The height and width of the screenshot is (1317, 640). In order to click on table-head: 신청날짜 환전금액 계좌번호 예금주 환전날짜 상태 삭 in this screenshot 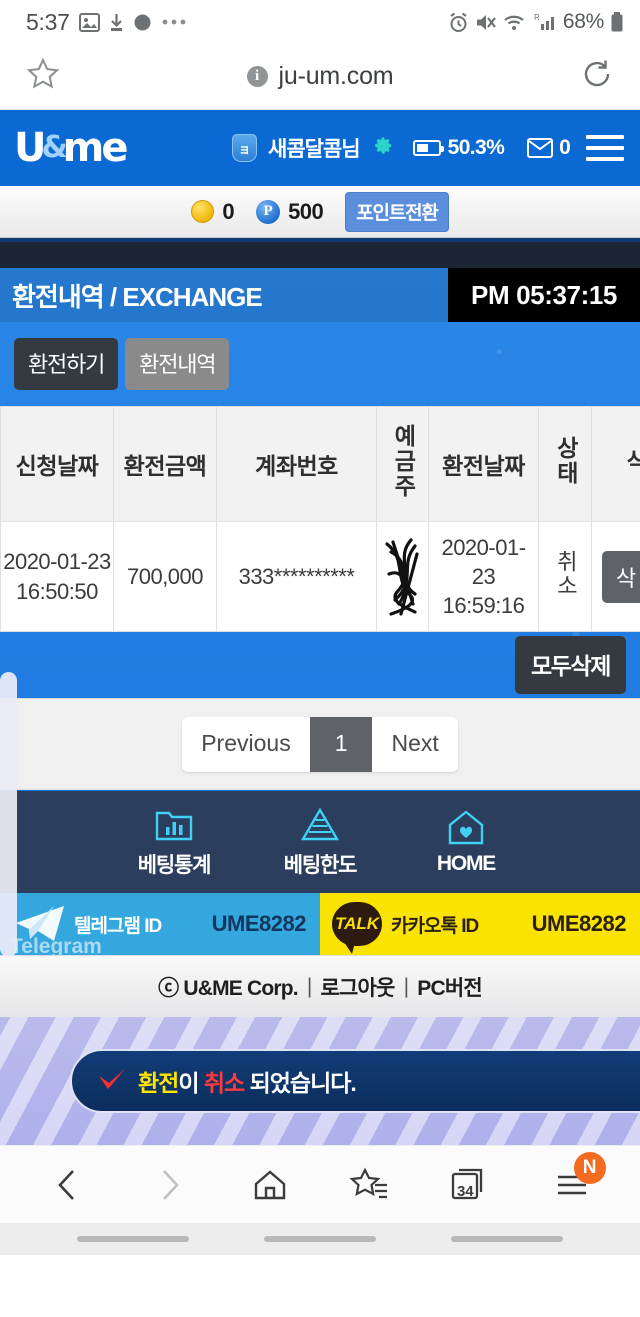, I will do `click(320, 464)`.